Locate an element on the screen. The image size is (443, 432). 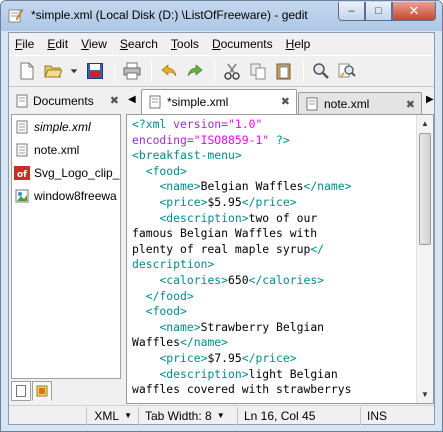
document-tabs: ◀ *simple.xml ✖ note.xml ✖ ▶ is located at coordinates (280, 101).